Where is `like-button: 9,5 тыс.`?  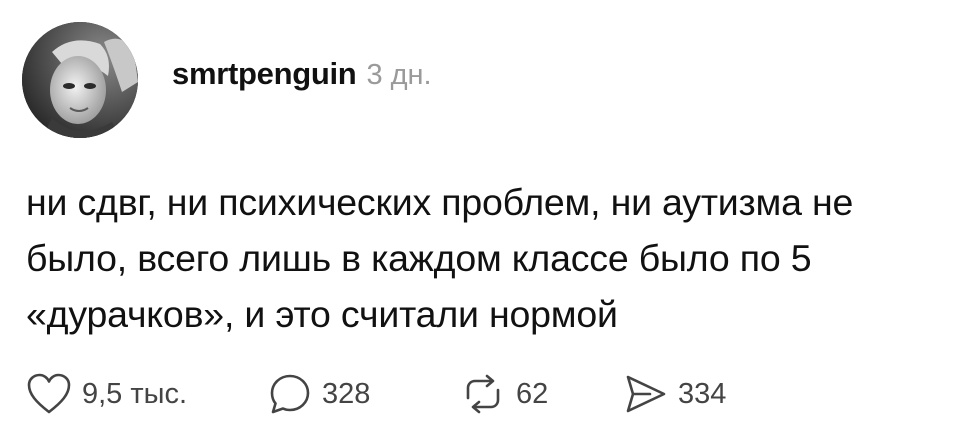
like-button: 9,5 тыс. is located at coordinates (106, 394).